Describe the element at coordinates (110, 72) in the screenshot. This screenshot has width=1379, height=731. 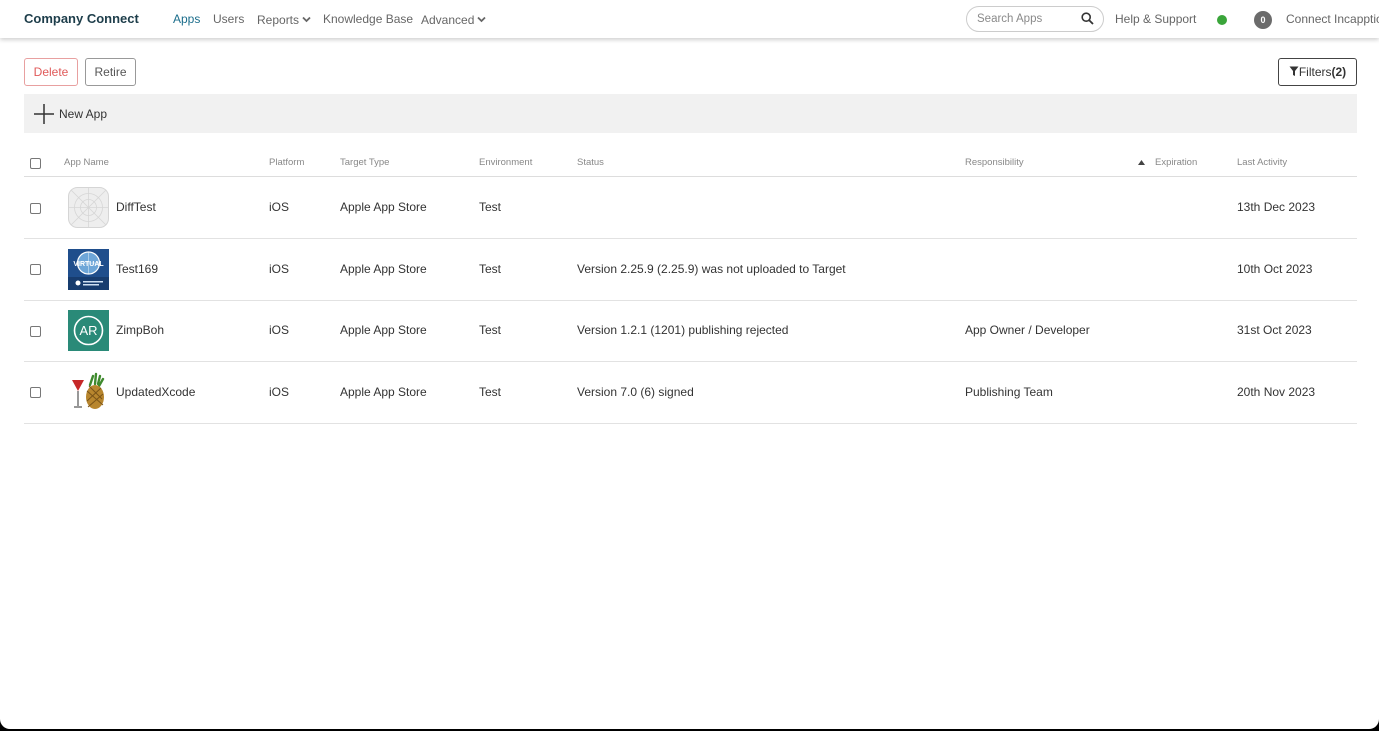
I see `retire-button: Retire` at that location.